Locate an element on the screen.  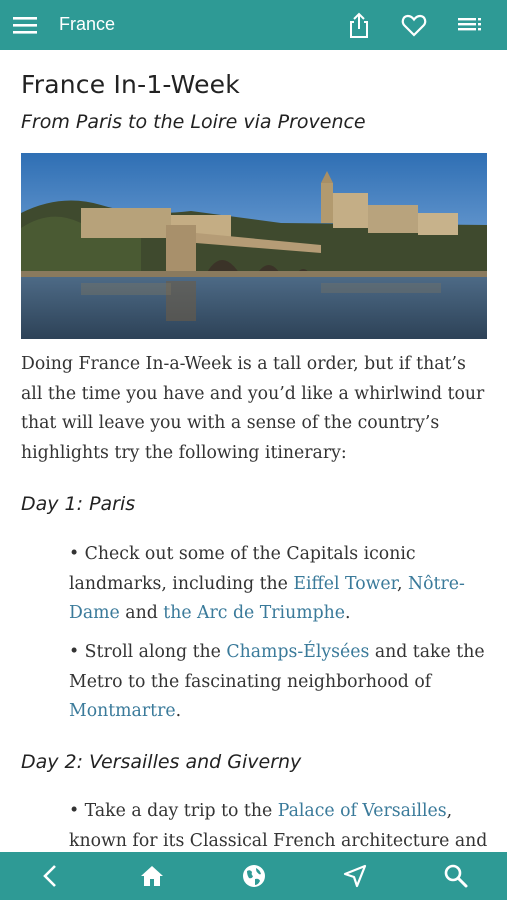
bullet-text: • Stroll along the is located at coordinates (148, 652).